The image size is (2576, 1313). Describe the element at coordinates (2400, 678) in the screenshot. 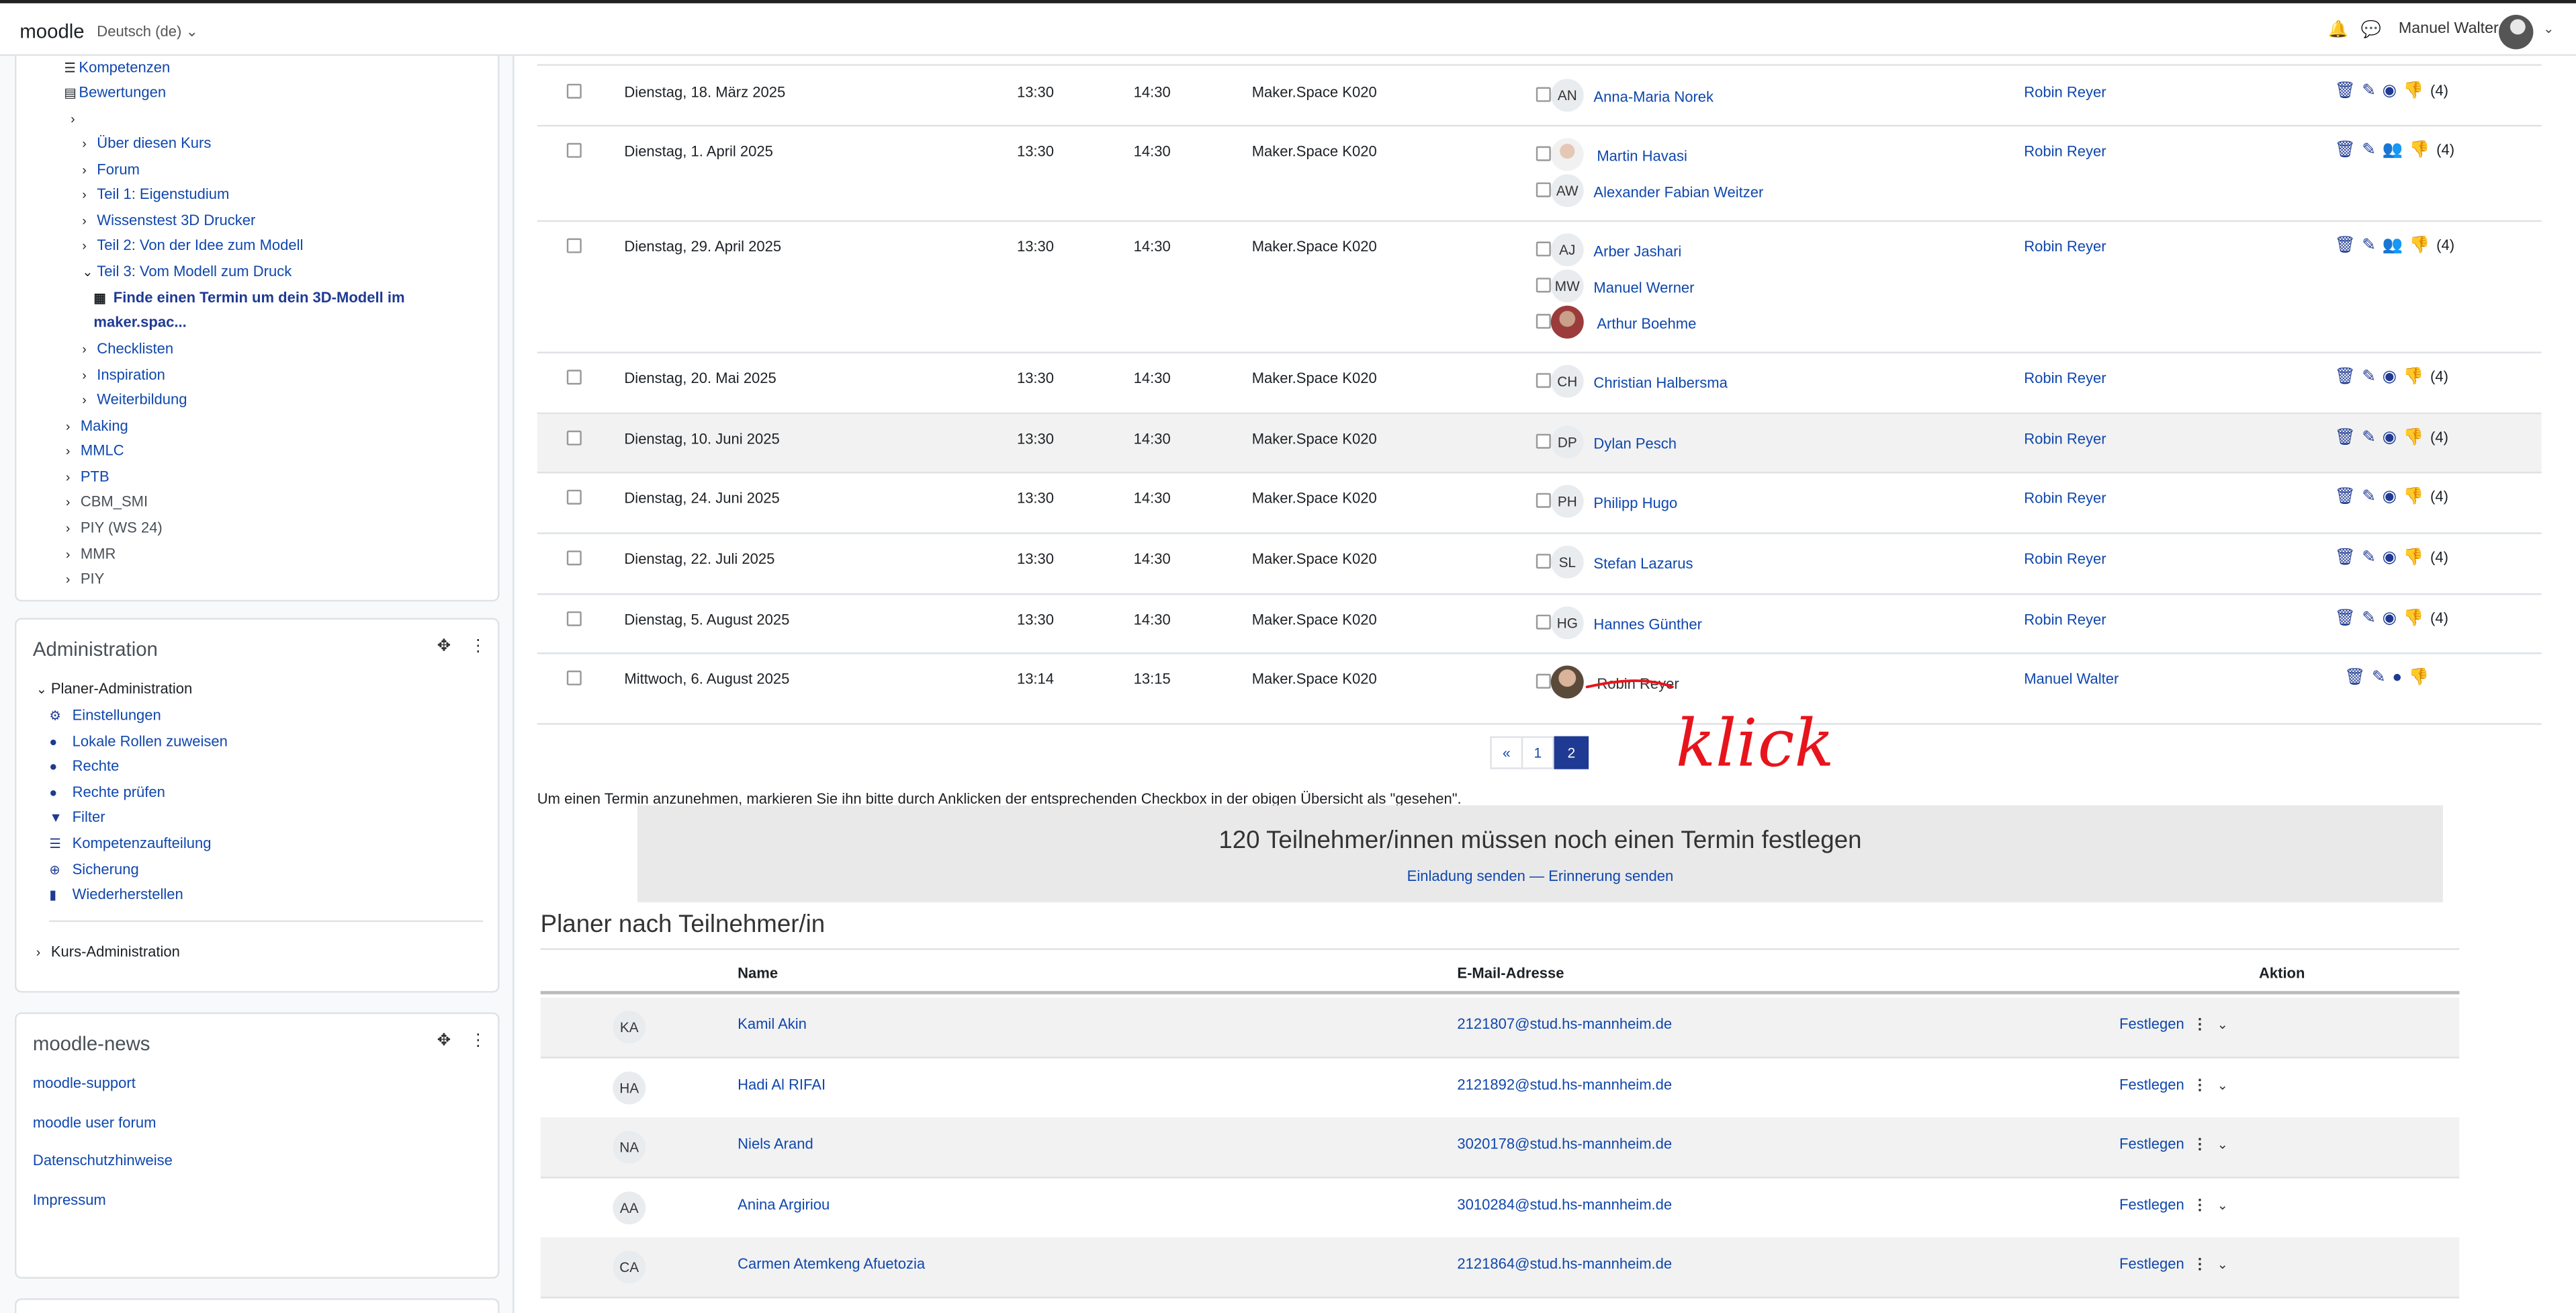

I see `user-icon: ●` at that location.